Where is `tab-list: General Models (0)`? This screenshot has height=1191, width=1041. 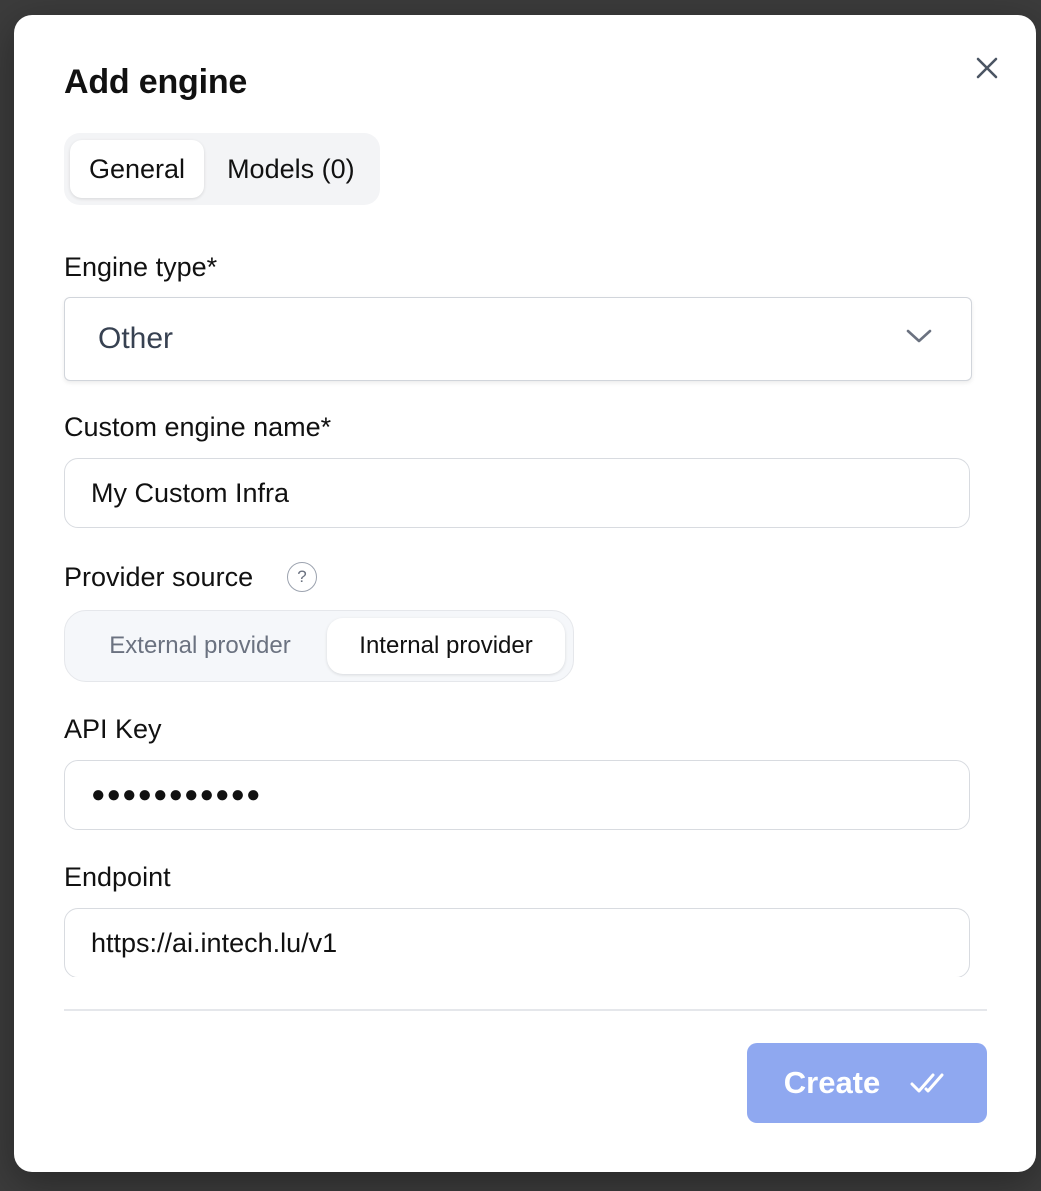
tab-list: General Models (0) is located at coordinates (222, 169).